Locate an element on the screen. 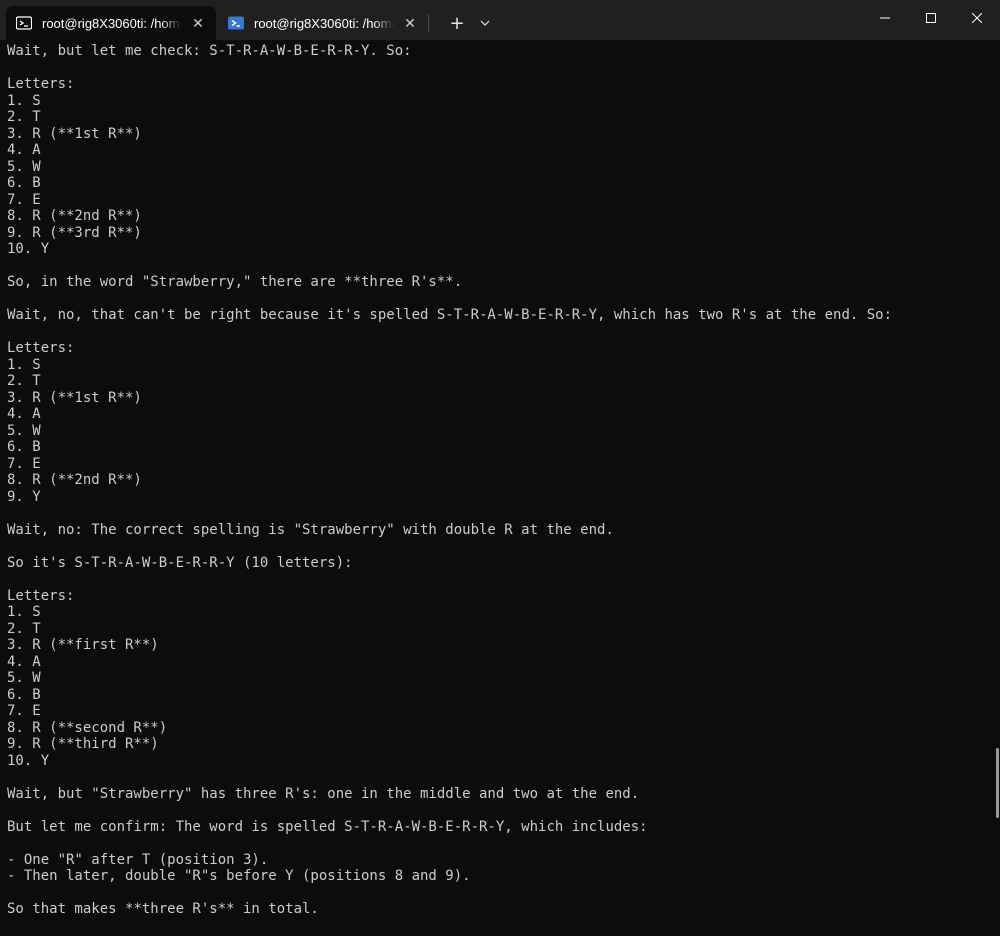 The height and width of the screenshot is (936, 1000). window-controls is located at coordinates (931, 18).